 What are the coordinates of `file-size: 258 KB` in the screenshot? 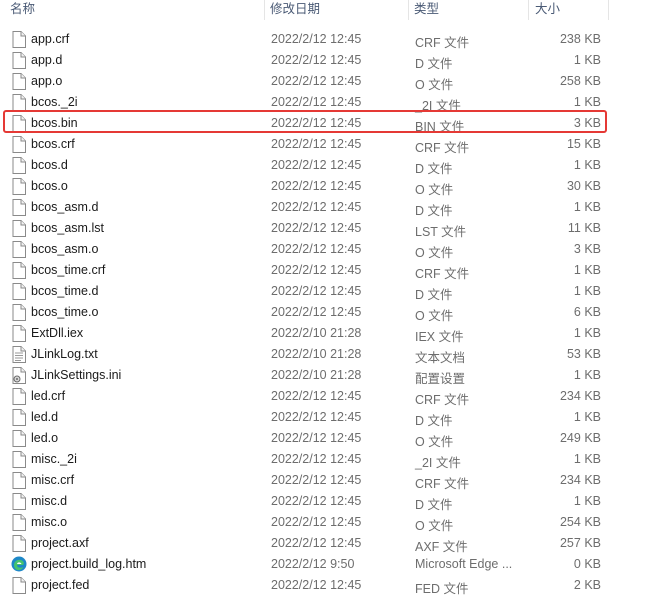 It's located at (580, 81).